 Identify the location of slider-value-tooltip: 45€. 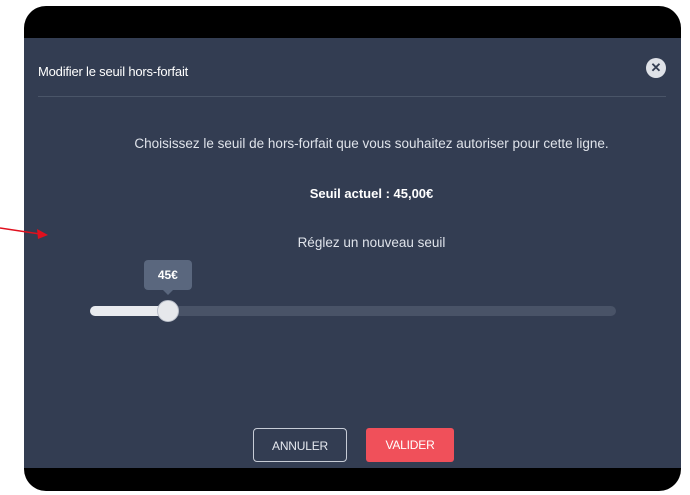
(167, 277).